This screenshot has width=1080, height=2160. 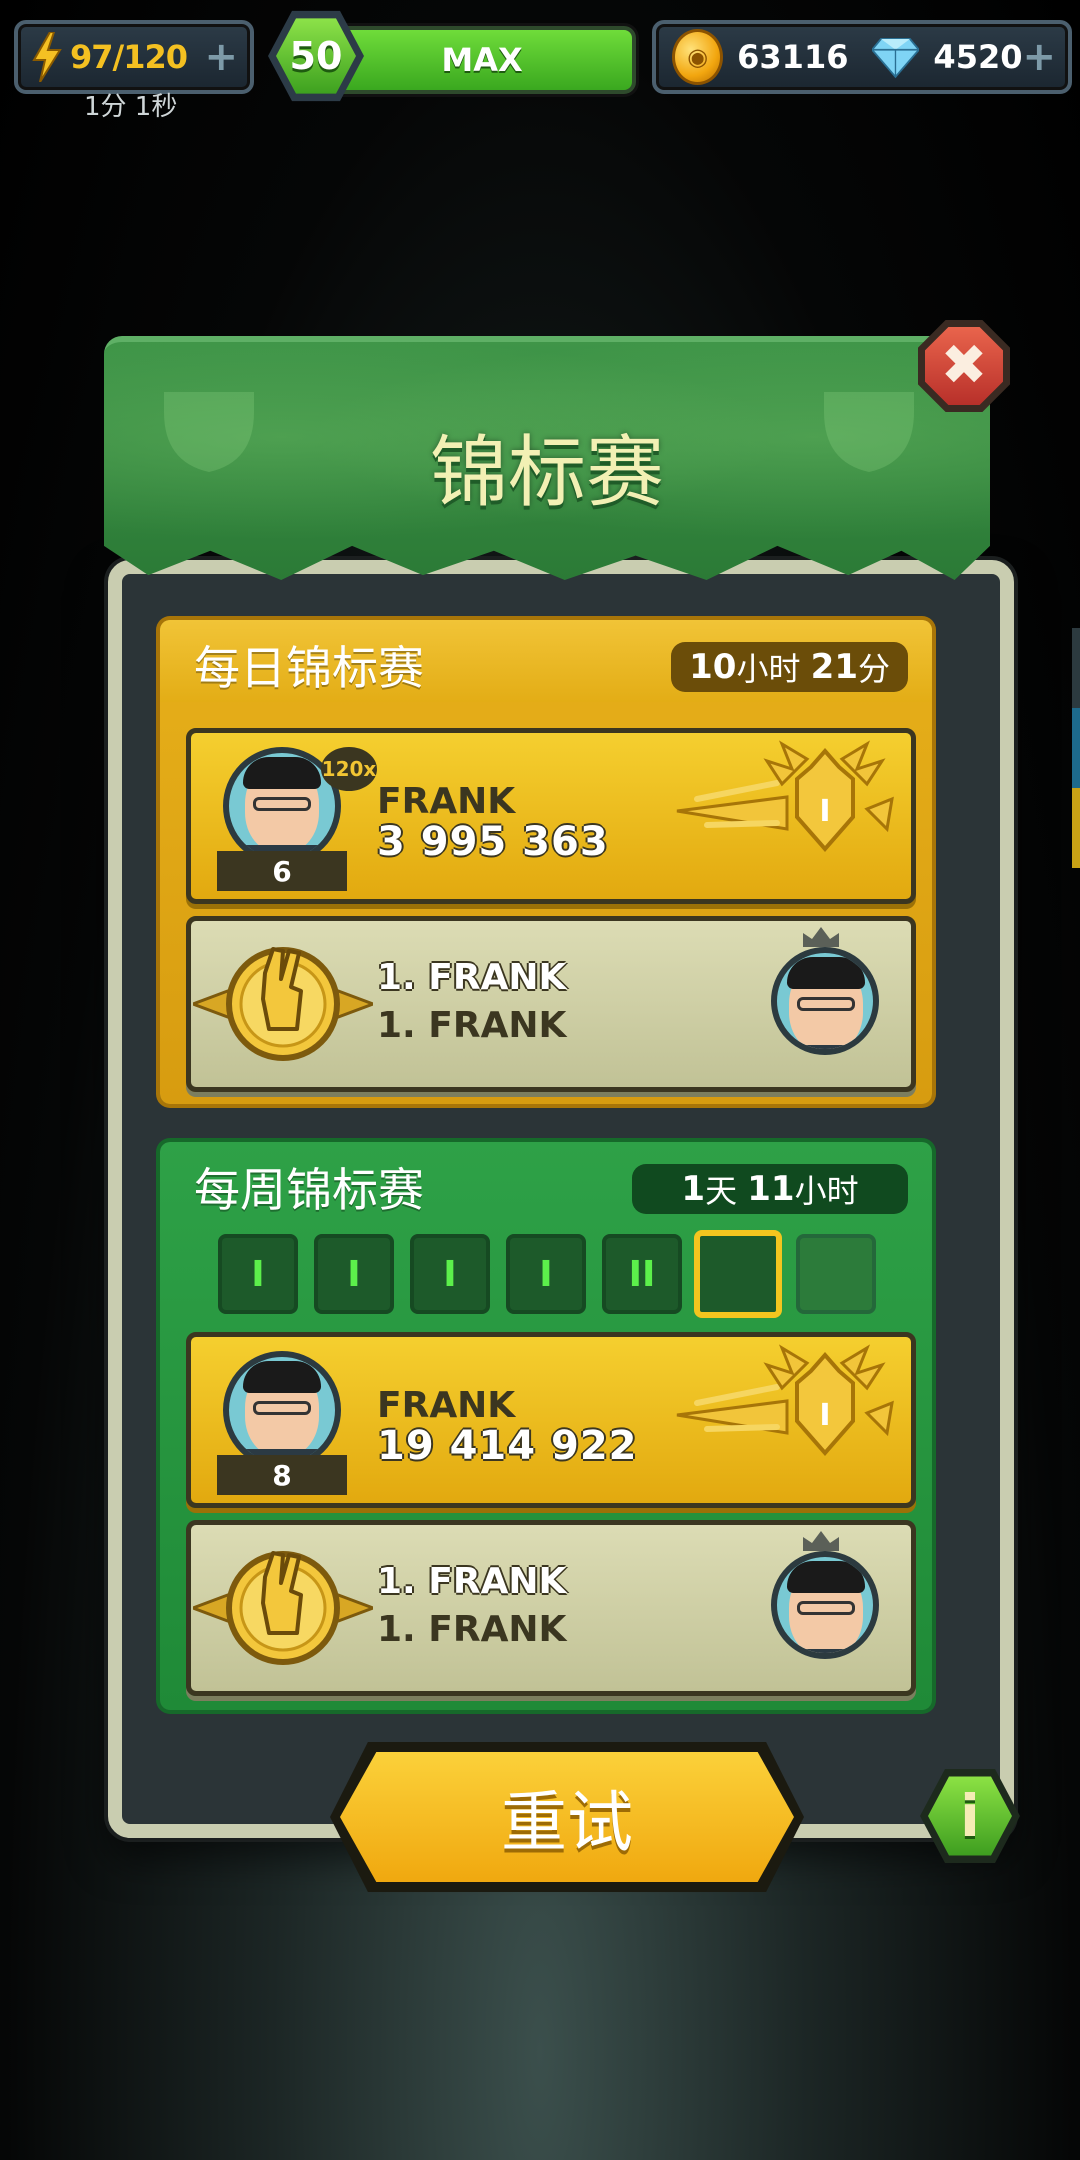 What do you see at coordinates (551, 1004) in the screenshot?
I see `daily-leader-card: 1. FRANK 1. FRANK` at bounding box center [551, 1004].